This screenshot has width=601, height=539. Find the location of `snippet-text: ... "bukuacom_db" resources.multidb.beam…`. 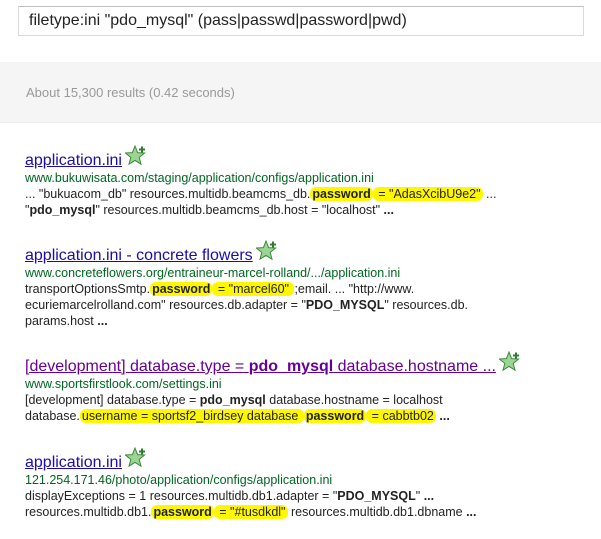

snippet-text: ... "bukuacom_db" resources.multidb.beam… is located at coordinates (168, 194).